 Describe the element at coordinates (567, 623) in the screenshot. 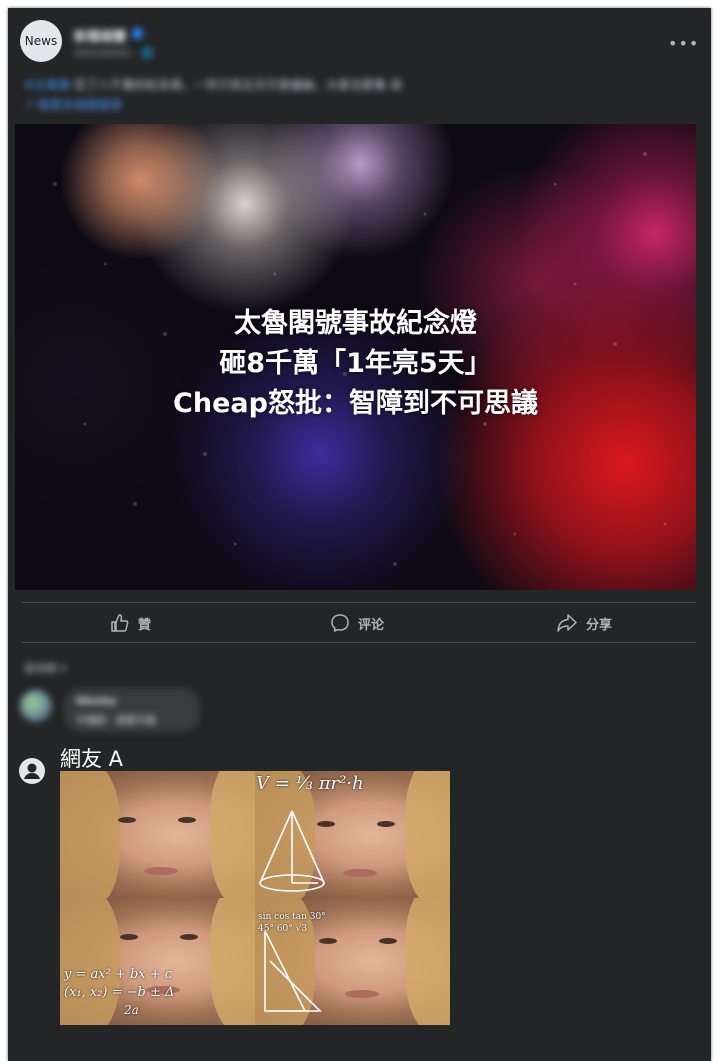

I see `share-arrow-icon` at that location.